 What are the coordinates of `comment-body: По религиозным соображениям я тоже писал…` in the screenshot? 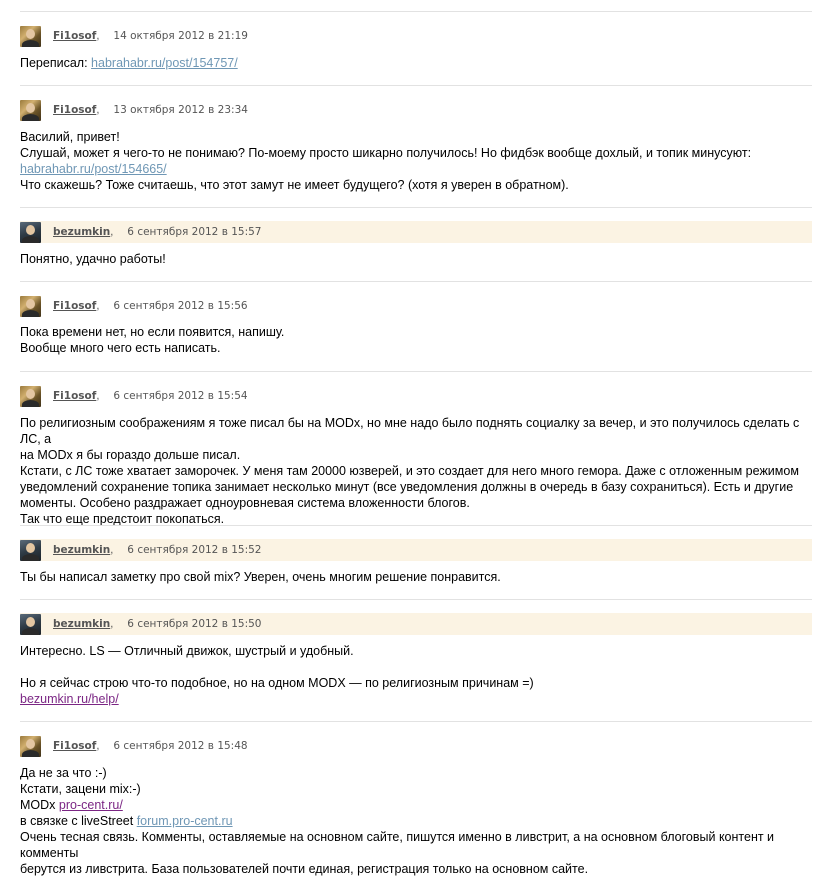 It's located at (417, 471).